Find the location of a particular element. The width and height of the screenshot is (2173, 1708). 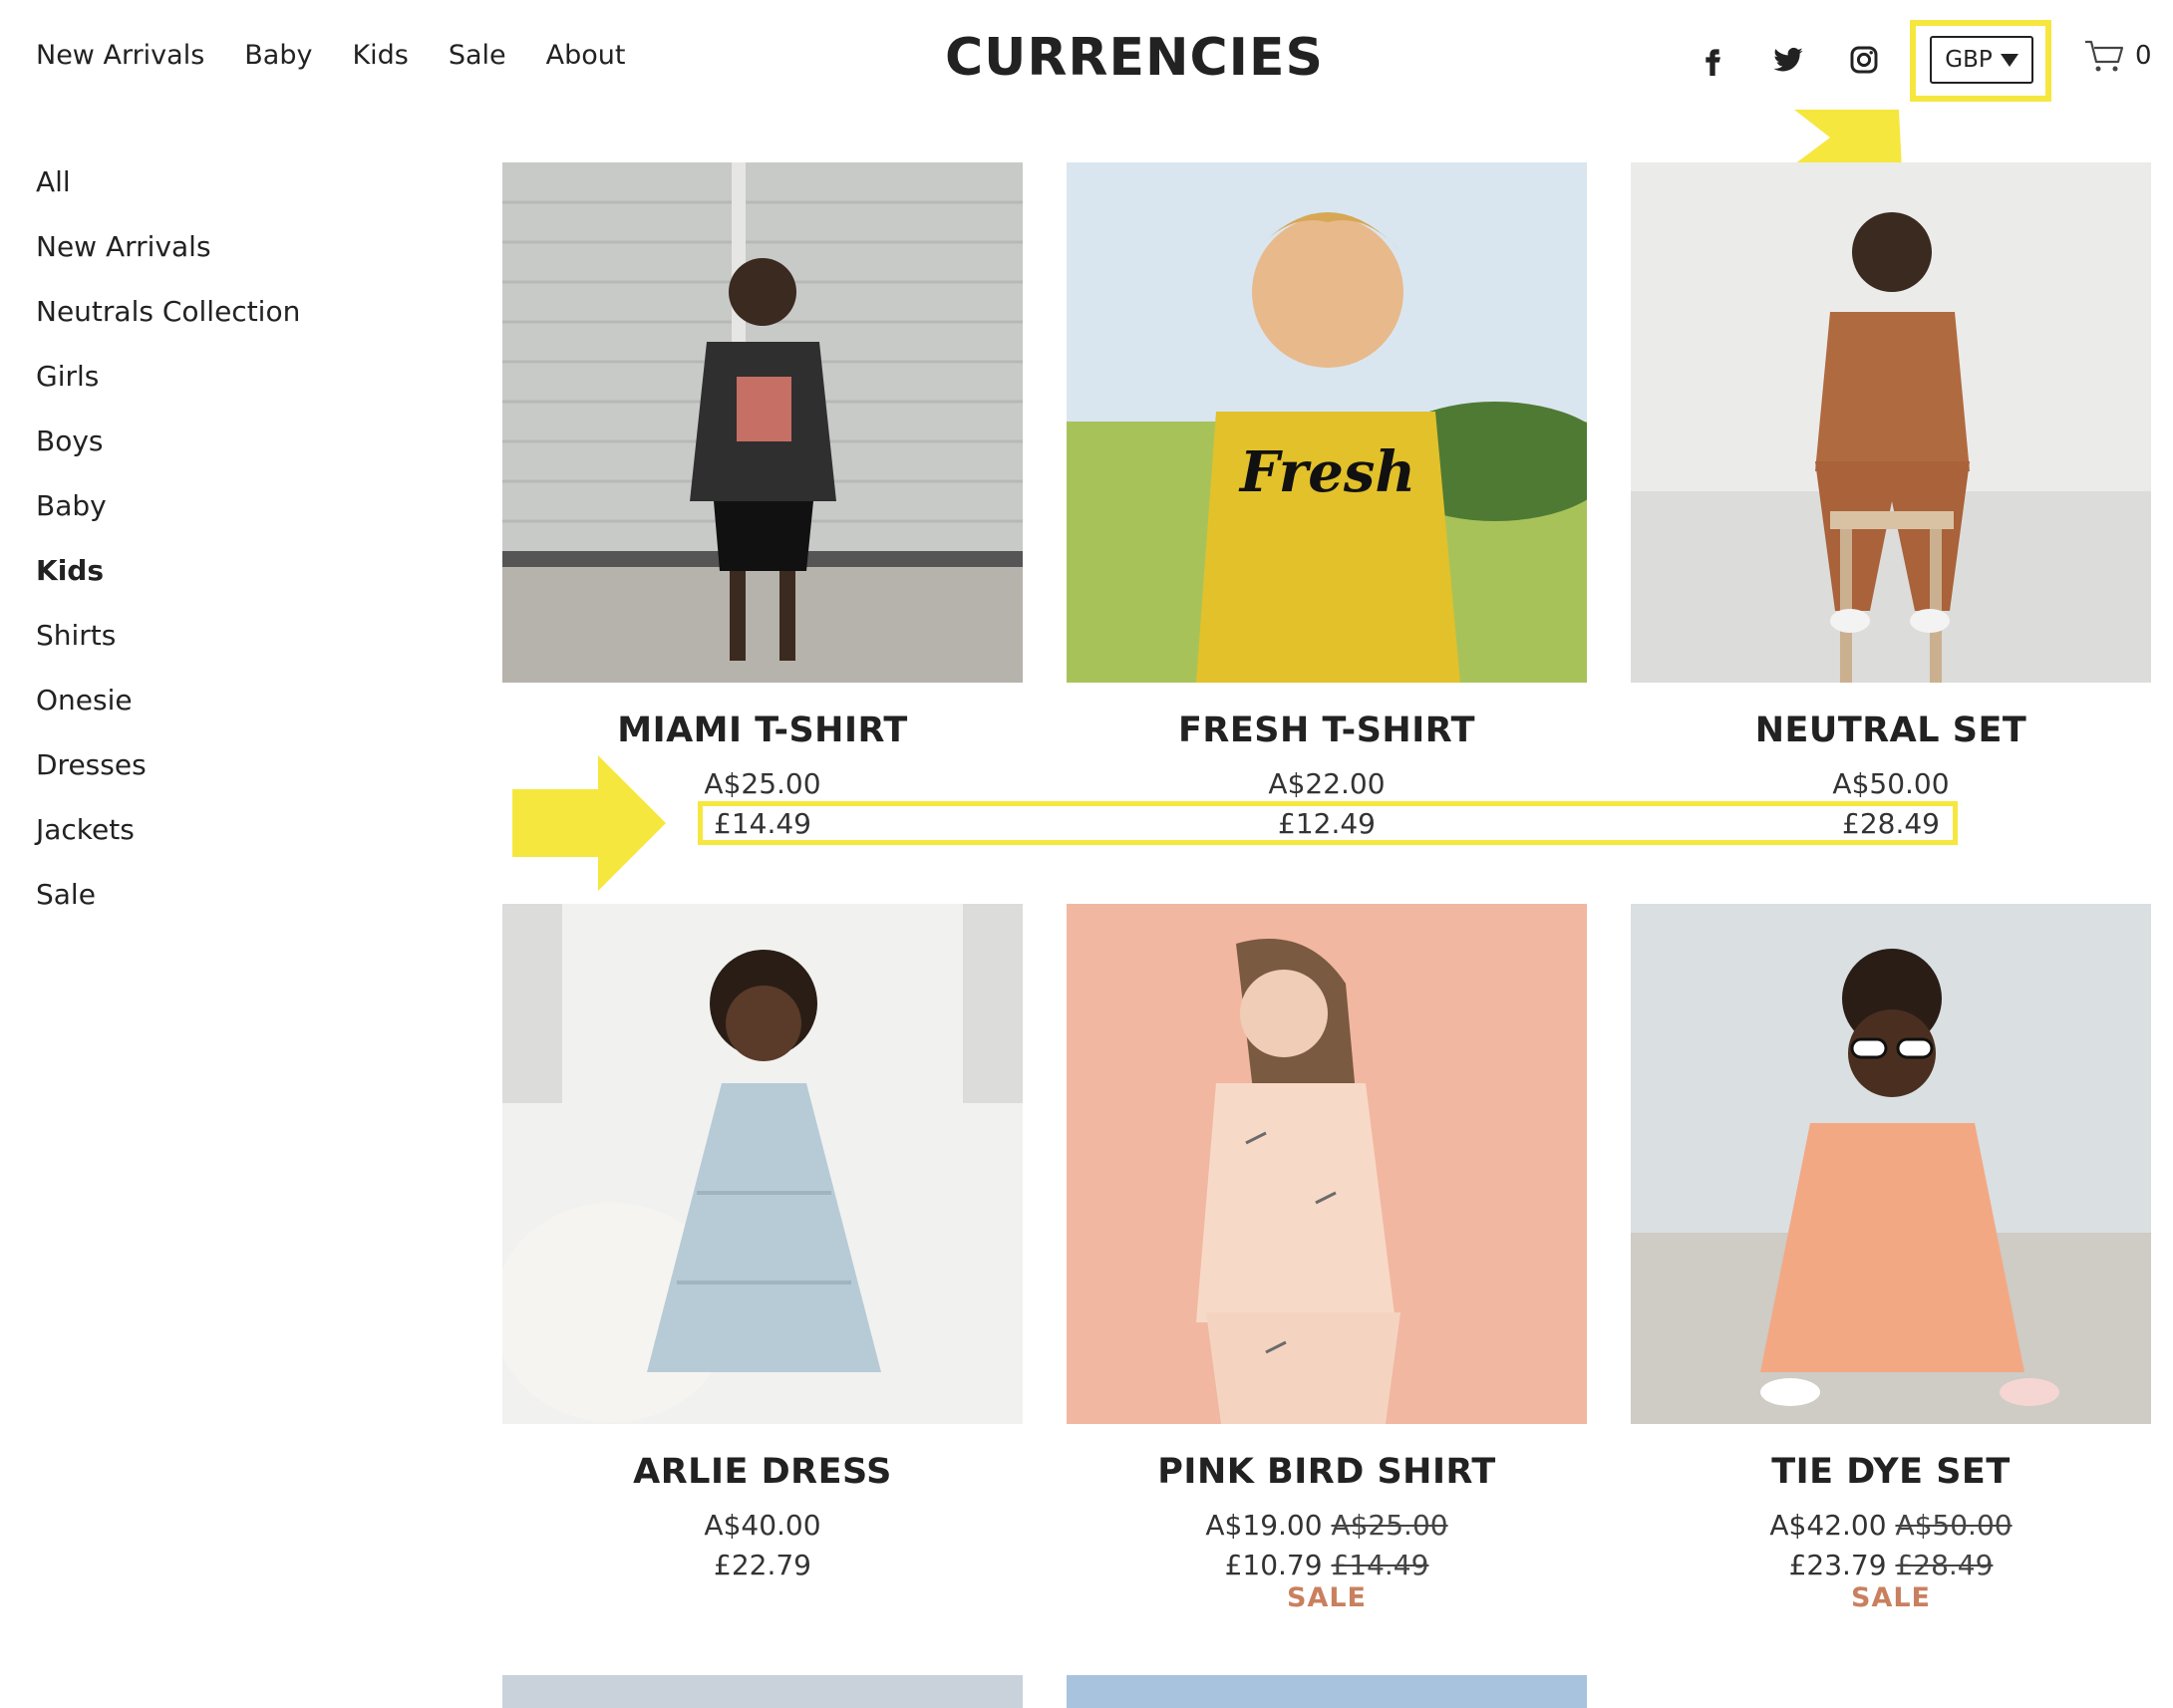

price-aud: A$40.00 is located at coordinates (762, 1525).